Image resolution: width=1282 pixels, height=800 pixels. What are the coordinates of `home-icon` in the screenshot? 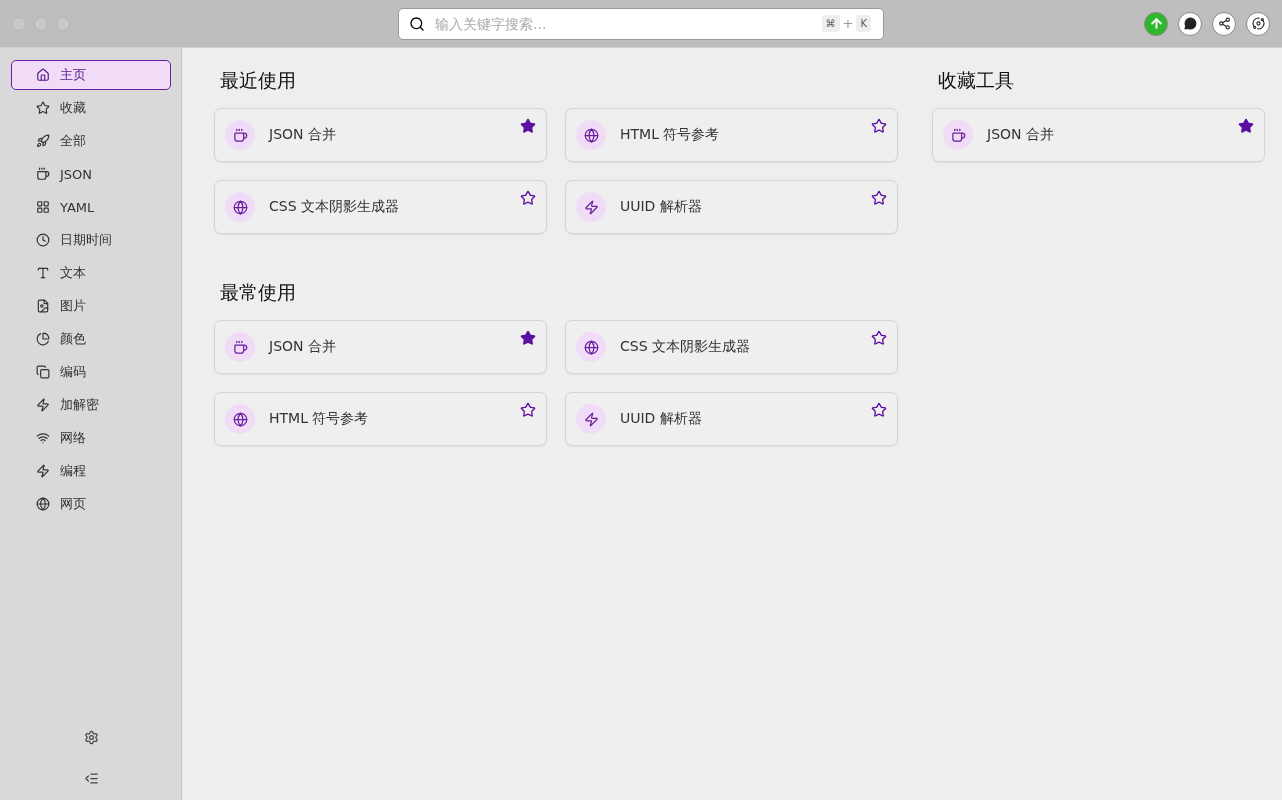 It's located at (43, 75).